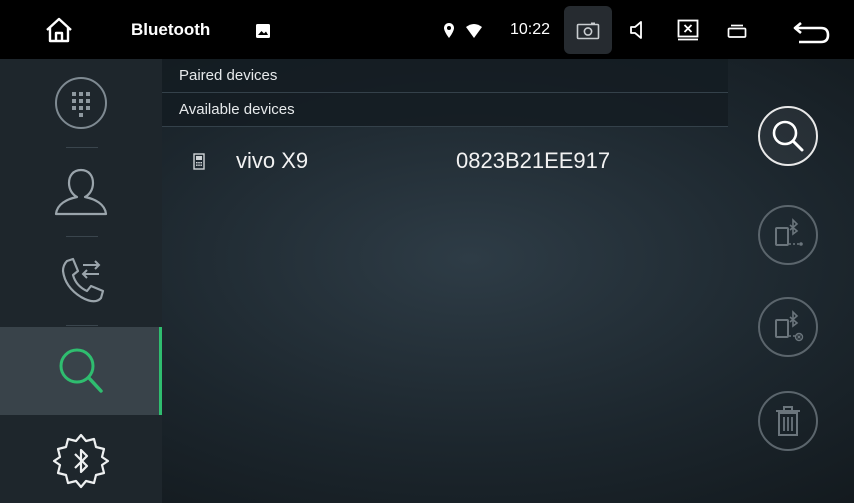 This screenshot has width=854, height=503. Describe the element at coordinates (59, 30) in the screenshot. I see `home-icon` at that location.